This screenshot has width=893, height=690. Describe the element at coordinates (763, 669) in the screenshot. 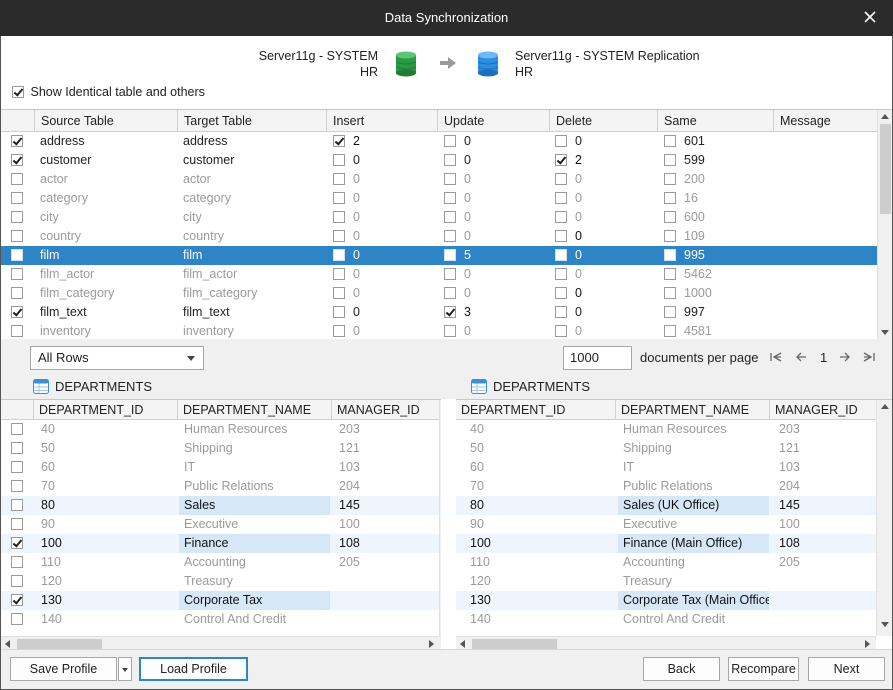

I see `recompare-button: Recompare` at that location.